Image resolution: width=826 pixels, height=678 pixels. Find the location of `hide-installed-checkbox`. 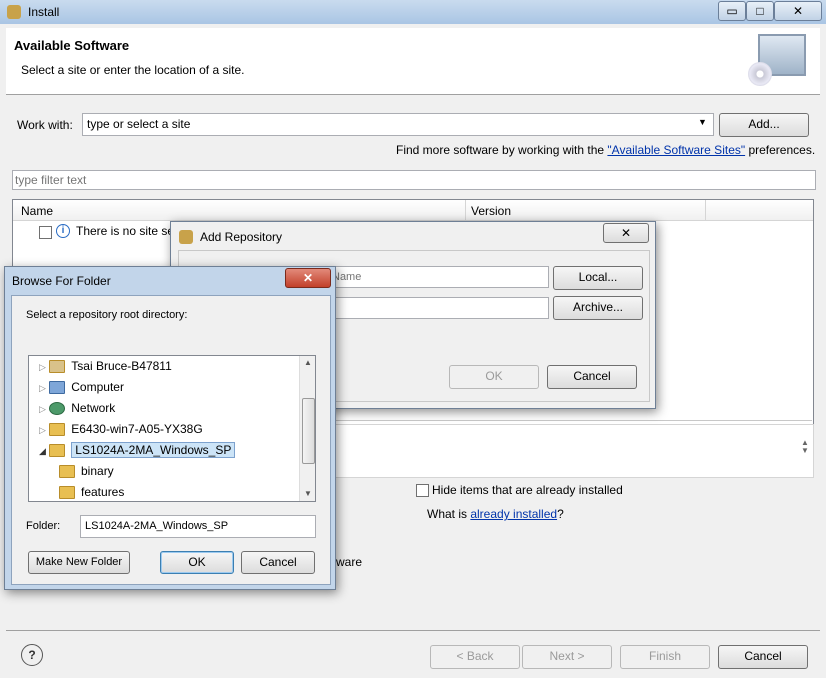

hide-installed-checkbox is located at coordinates (422, 490).